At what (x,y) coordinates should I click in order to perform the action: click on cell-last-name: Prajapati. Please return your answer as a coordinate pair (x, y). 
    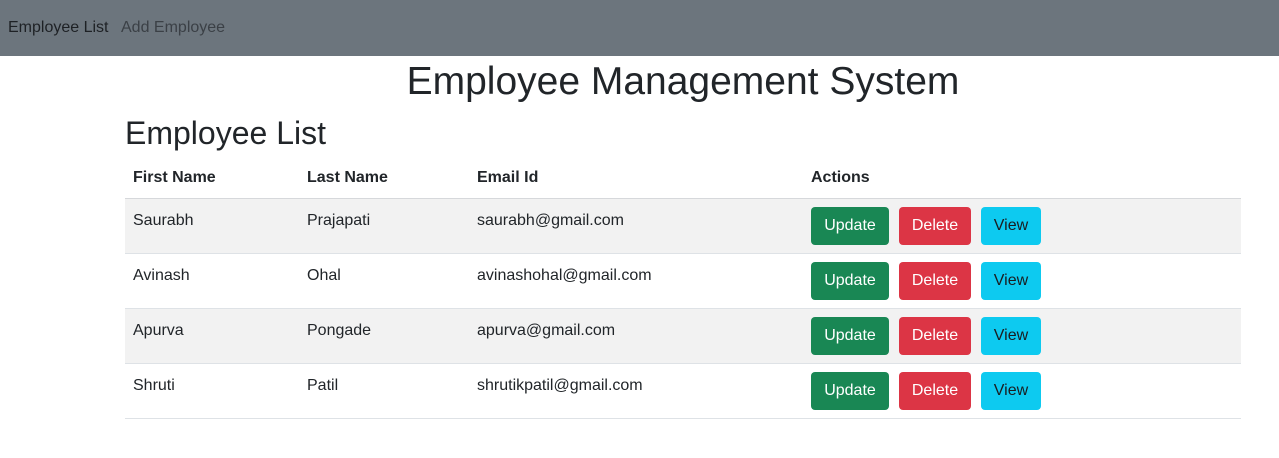
    Looking at the image, I should click on (384, 226).